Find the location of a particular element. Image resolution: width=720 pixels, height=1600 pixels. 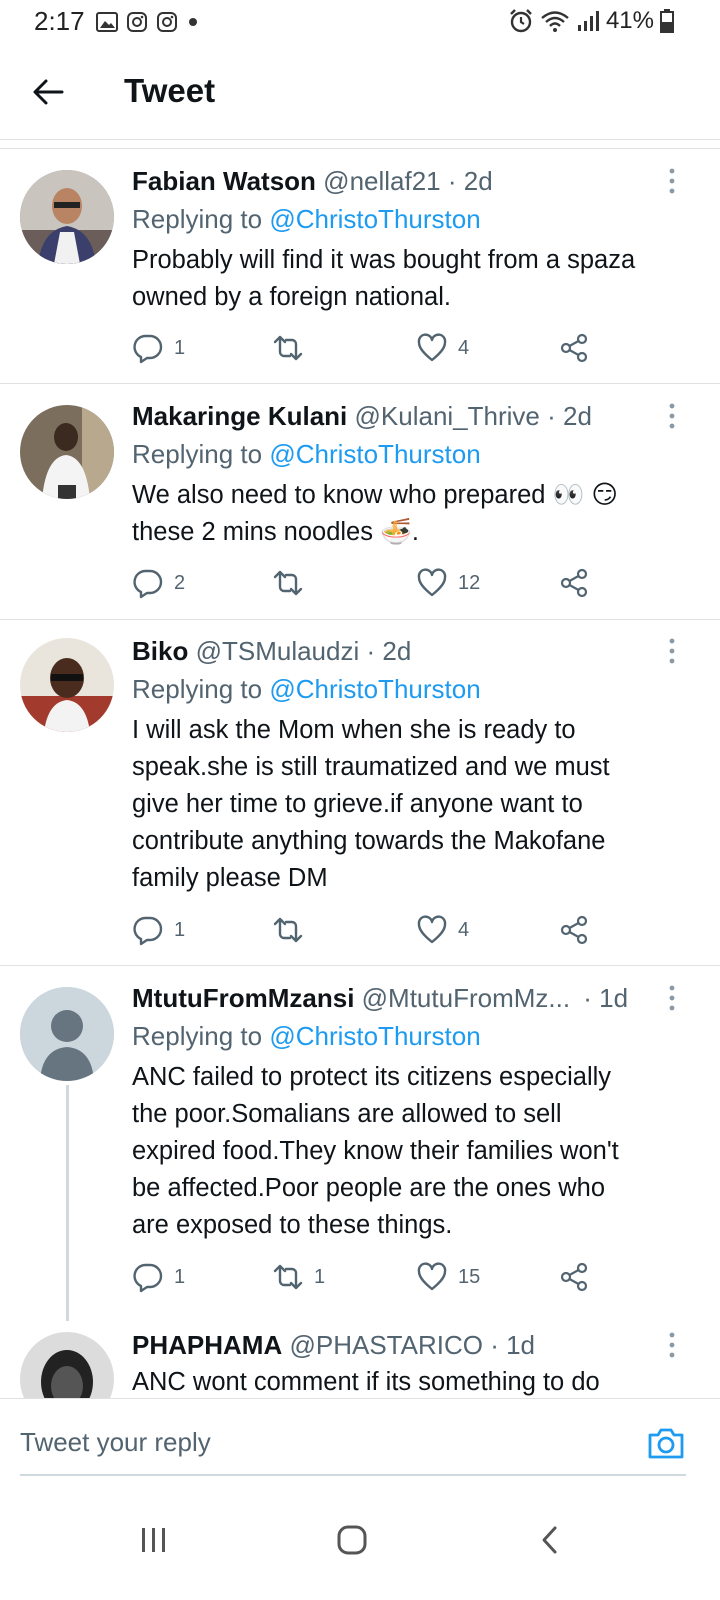

reply-button: 2 is located at coordinates (158, 583).